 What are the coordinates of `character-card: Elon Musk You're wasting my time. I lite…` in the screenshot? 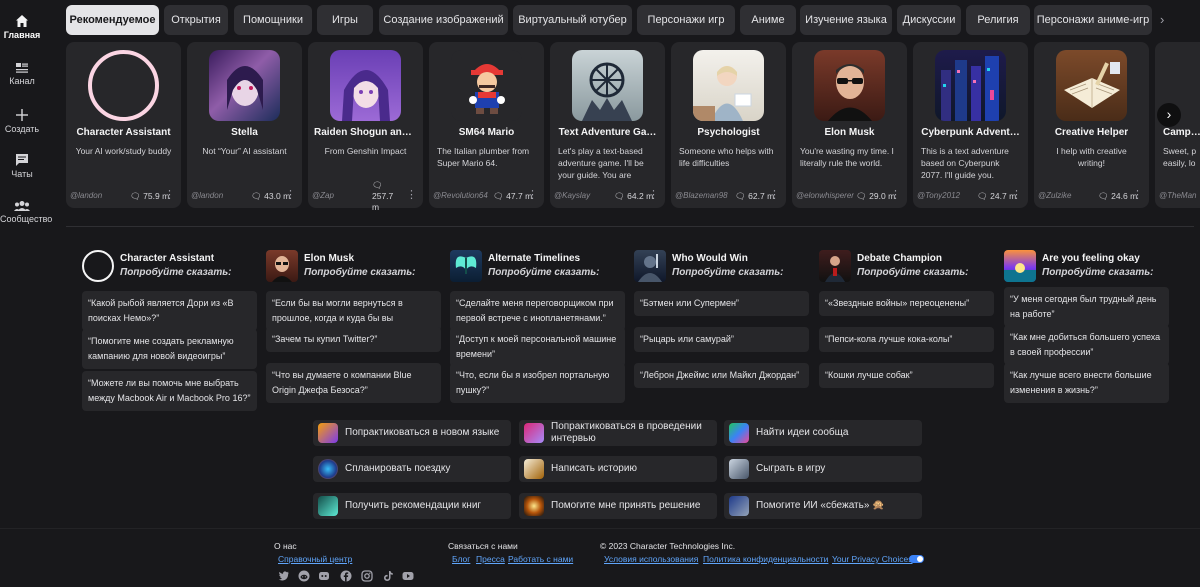 It's located at (849, 125).